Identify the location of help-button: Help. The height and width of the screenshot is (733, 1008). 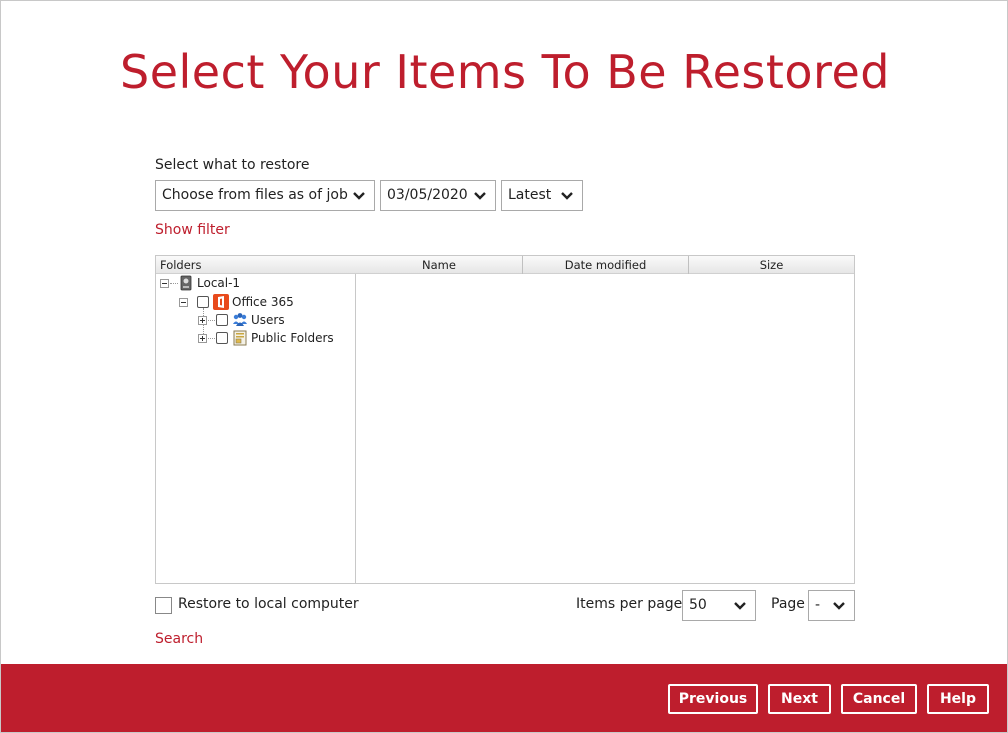
(958, 699).